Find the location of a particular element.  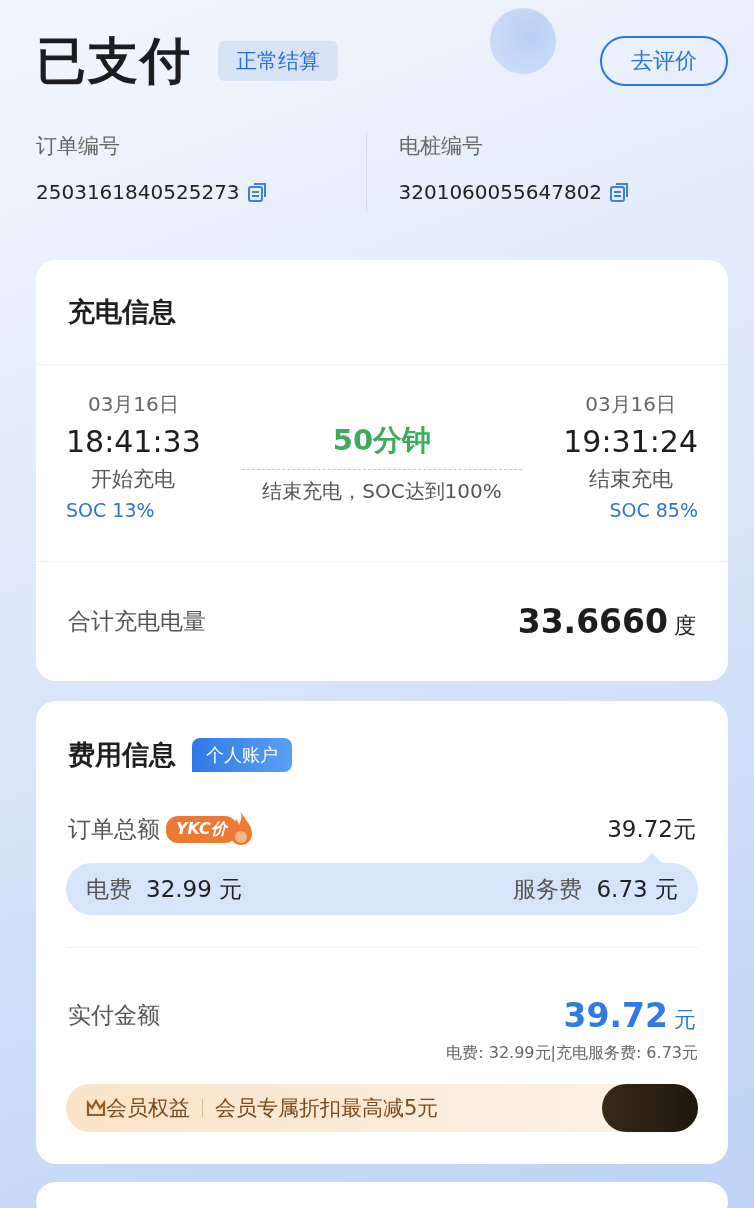

member-offer-text: 会员专属折扣最高减5元 is located at coordinates (327, 1108).